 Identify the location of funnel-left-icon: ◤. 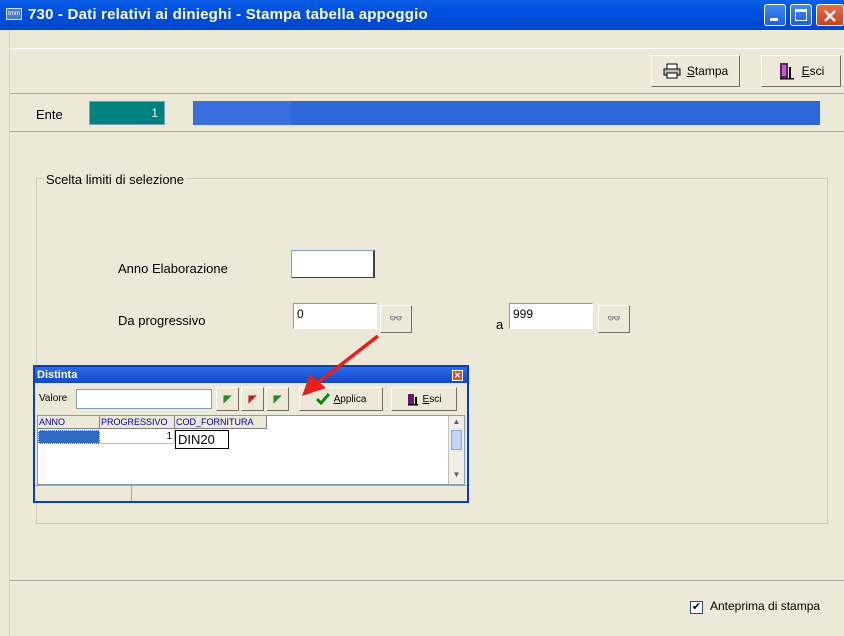
(227, 399).